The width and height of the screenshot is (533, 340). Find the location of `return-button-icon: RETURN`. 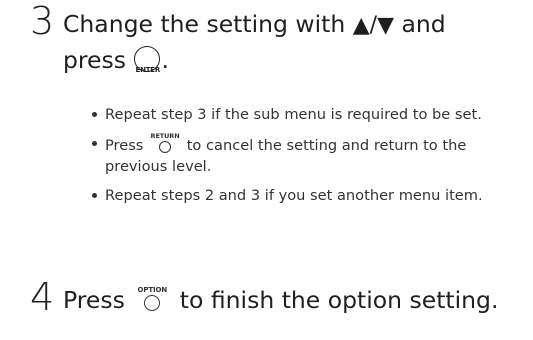

return-button-icon: RETURN is located at coordinates (165, 142).